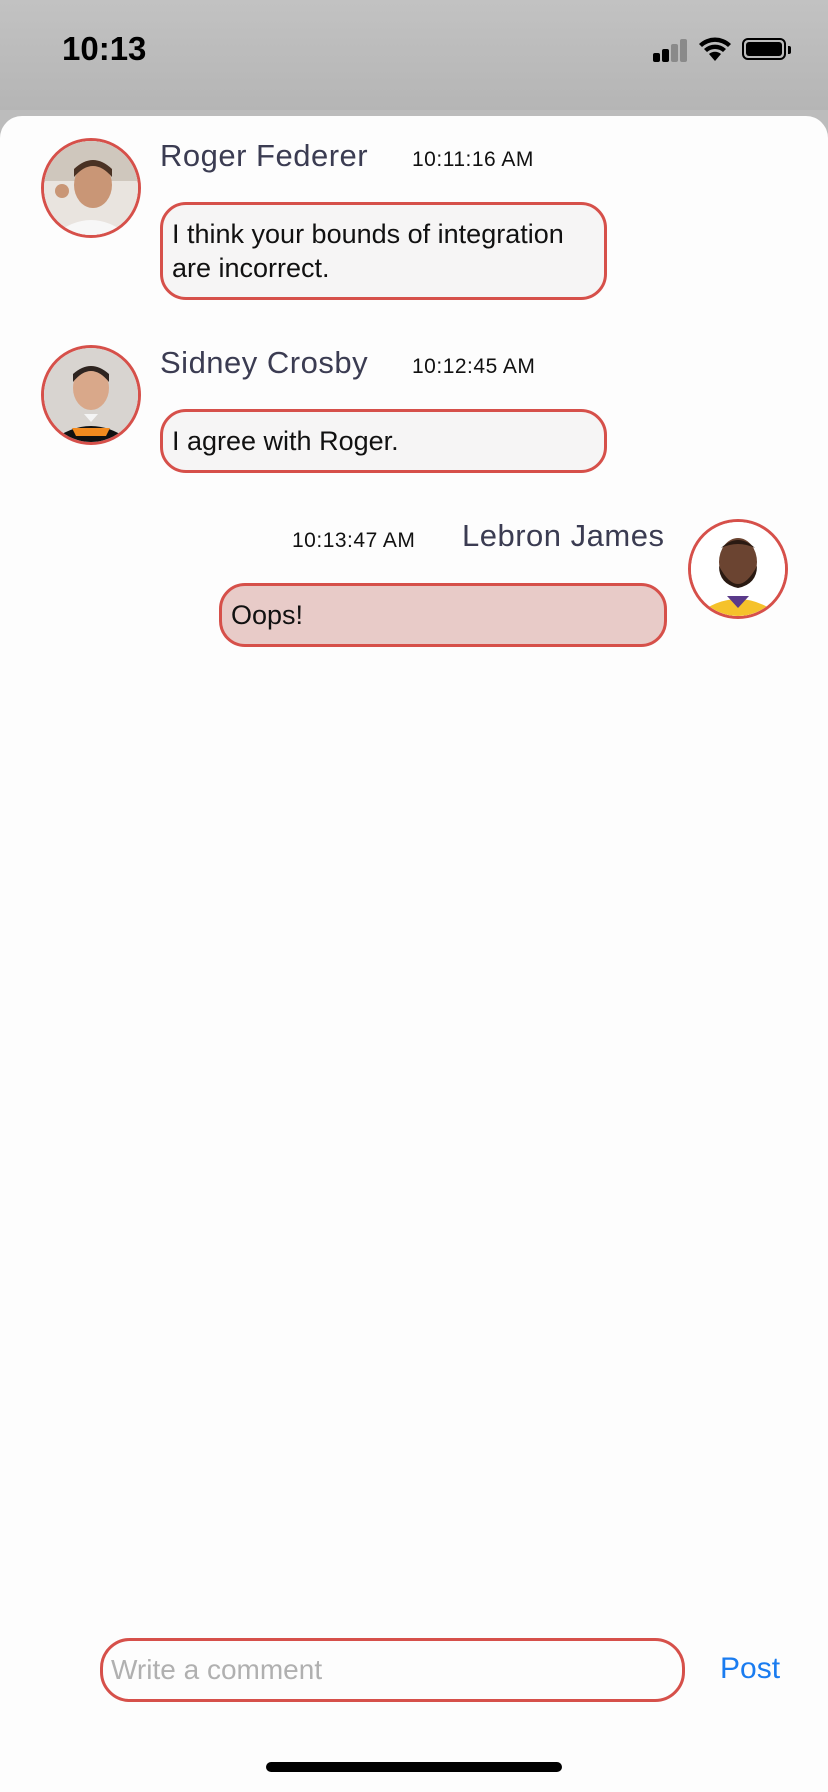 The image size is (828, 1792). Describe the element at coordinates (354, 540) in the screenshot. I see `message-timestamp: 10:13:47 AM` at that location.